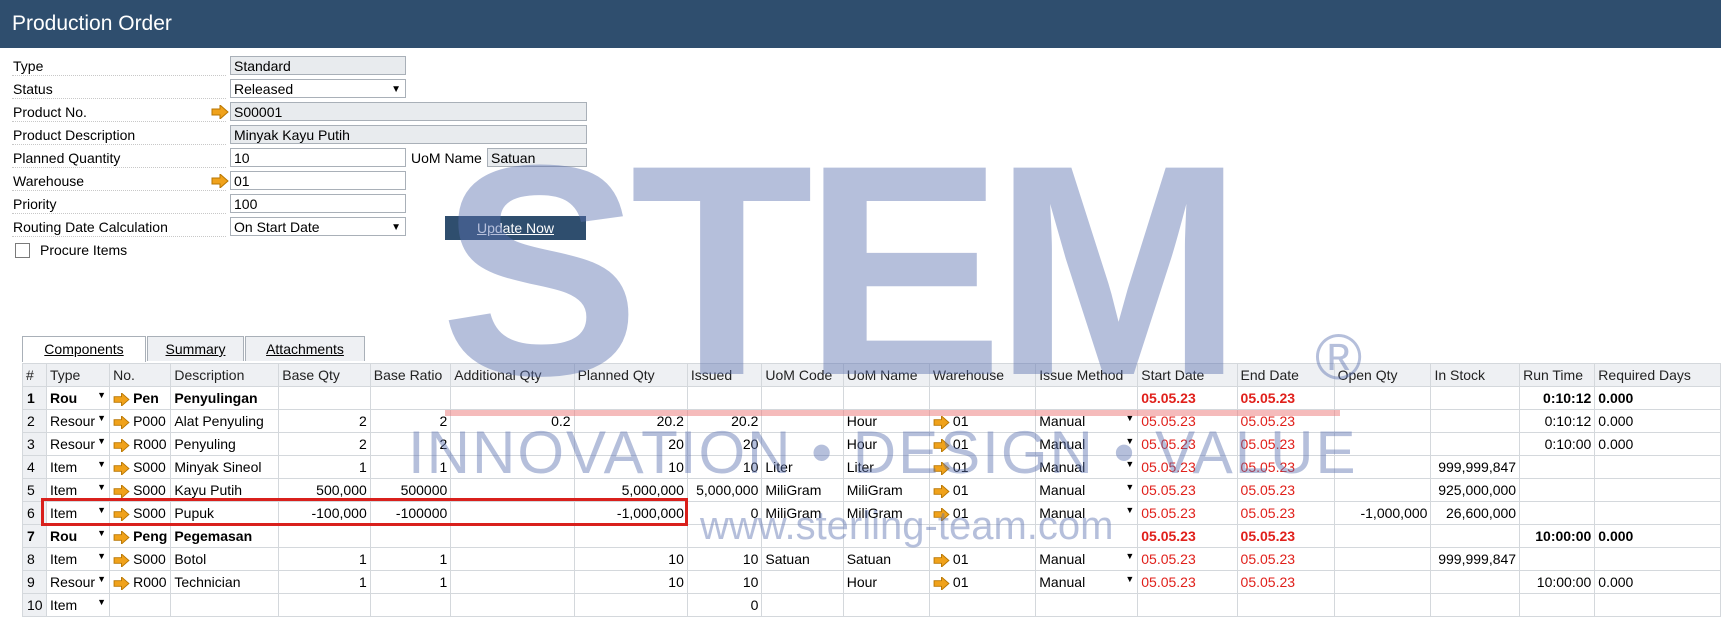  I want to click on column-header: Description, so click(225, 375).